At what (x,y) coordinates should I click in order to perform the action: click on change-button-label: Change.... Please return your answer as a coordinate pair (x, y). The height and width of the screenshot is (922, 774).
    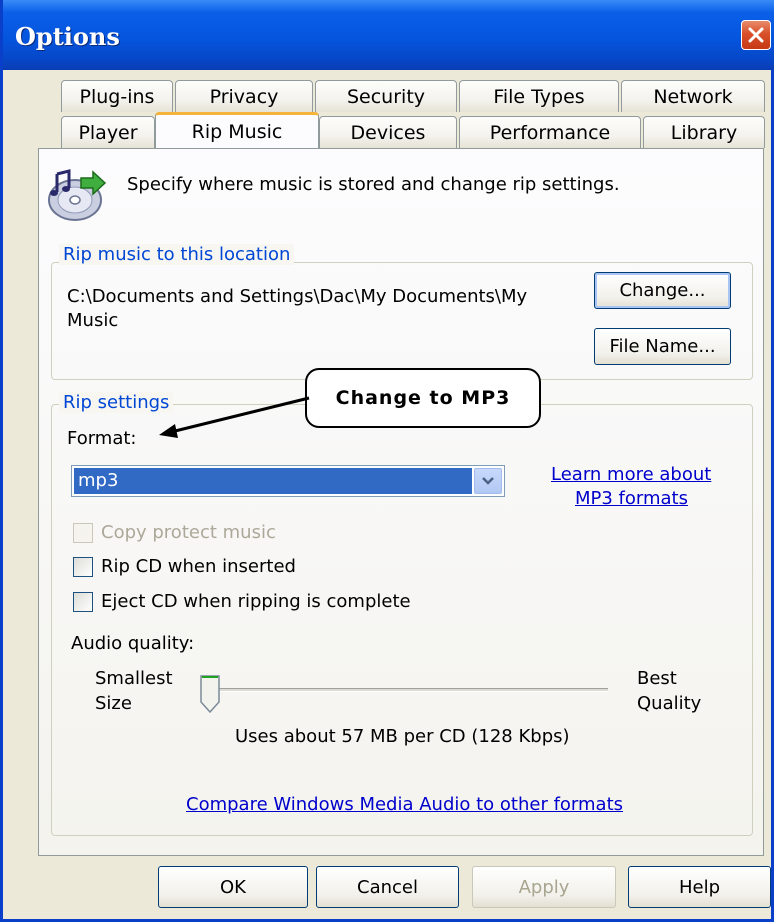
    Looking at the image, I should click on (662, 290).